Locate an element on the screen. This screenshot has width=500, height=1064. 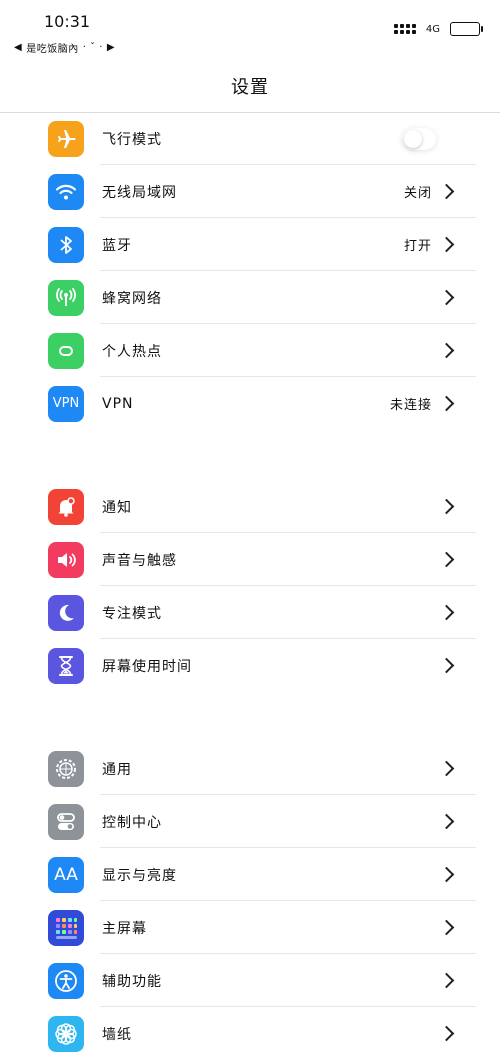
vpn-icon: VPN is located at coordinates (66, 403).